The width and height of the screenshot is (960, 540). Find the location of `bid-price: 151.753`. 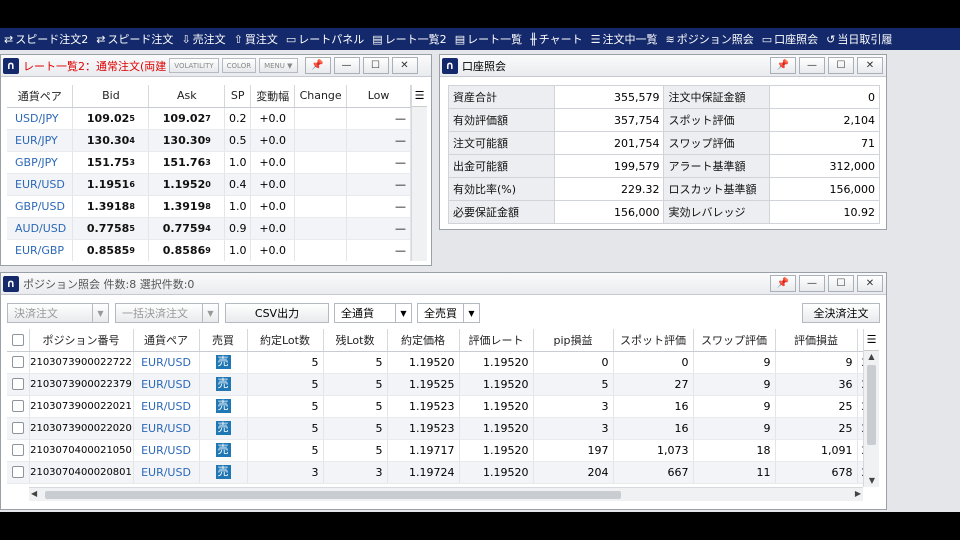

bid-price: 151.753 is located at coordinates (111, 162).